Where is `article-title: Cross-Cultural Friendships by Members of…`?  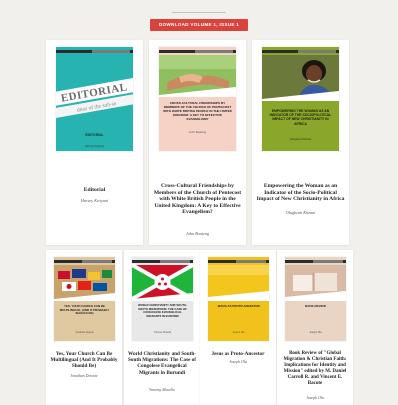
article-title: Cross-Cultural Friendships by Members of… is located at coordinates (197, 199).